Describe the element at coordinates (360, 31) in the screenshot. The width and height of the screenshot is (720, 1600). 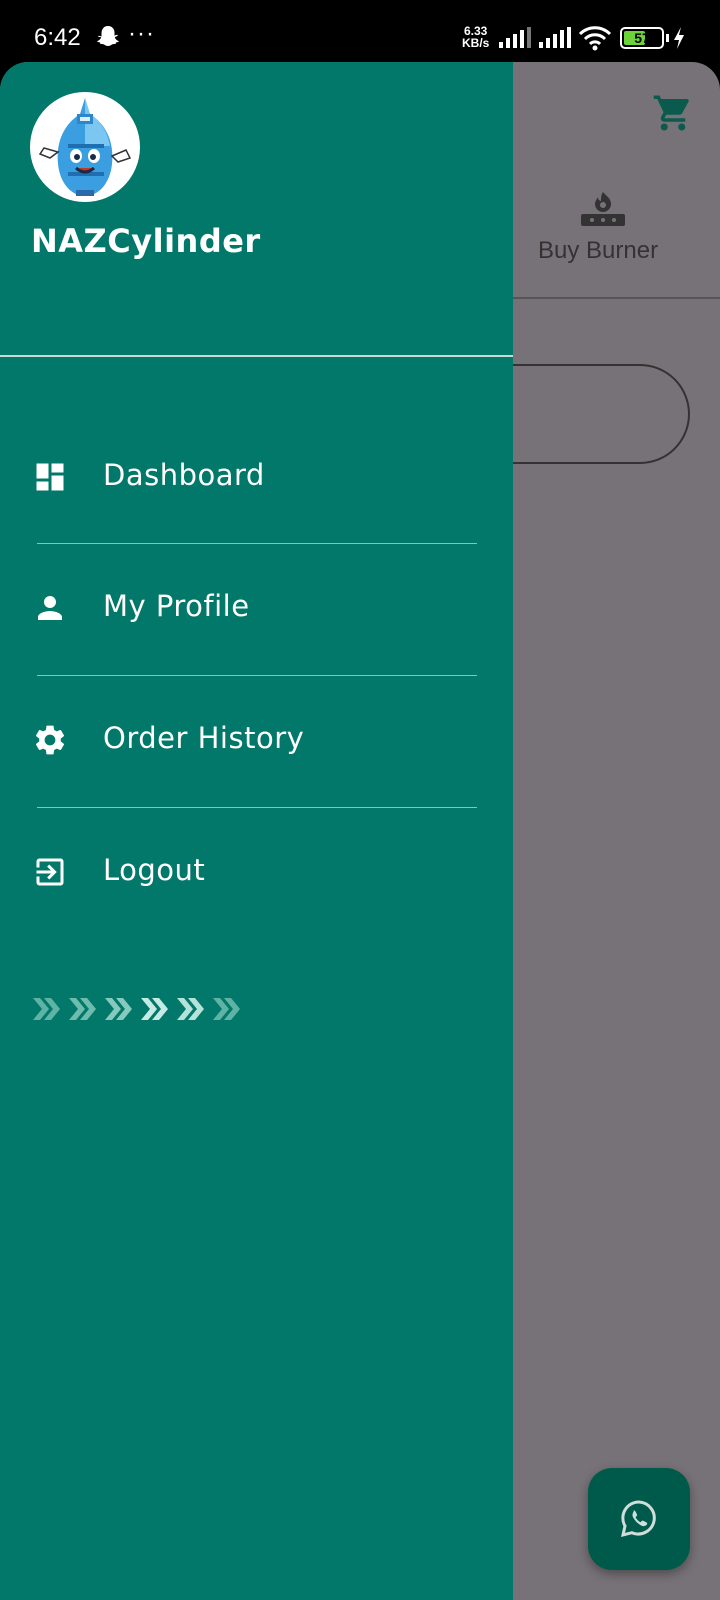
I see `status-bar: 6:42 ··· 6.33 KB/s 57` at that location.